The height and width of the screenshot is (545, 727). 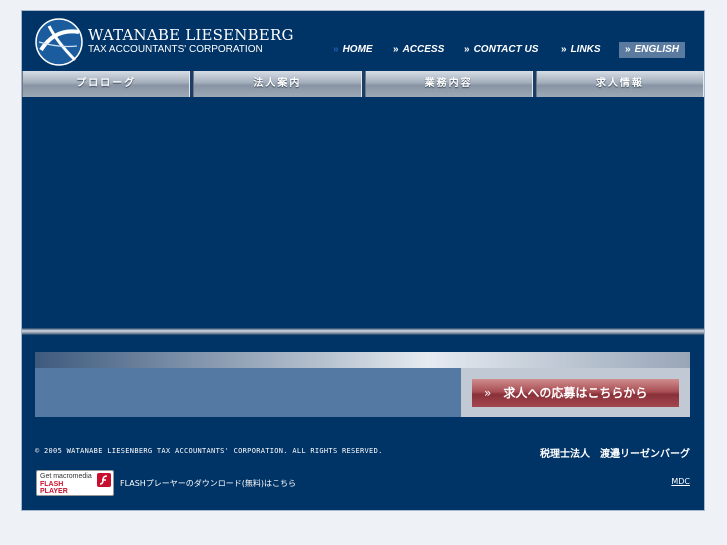 I want to click on nav-access-label: ACCESS, so click(x=423, y=49).